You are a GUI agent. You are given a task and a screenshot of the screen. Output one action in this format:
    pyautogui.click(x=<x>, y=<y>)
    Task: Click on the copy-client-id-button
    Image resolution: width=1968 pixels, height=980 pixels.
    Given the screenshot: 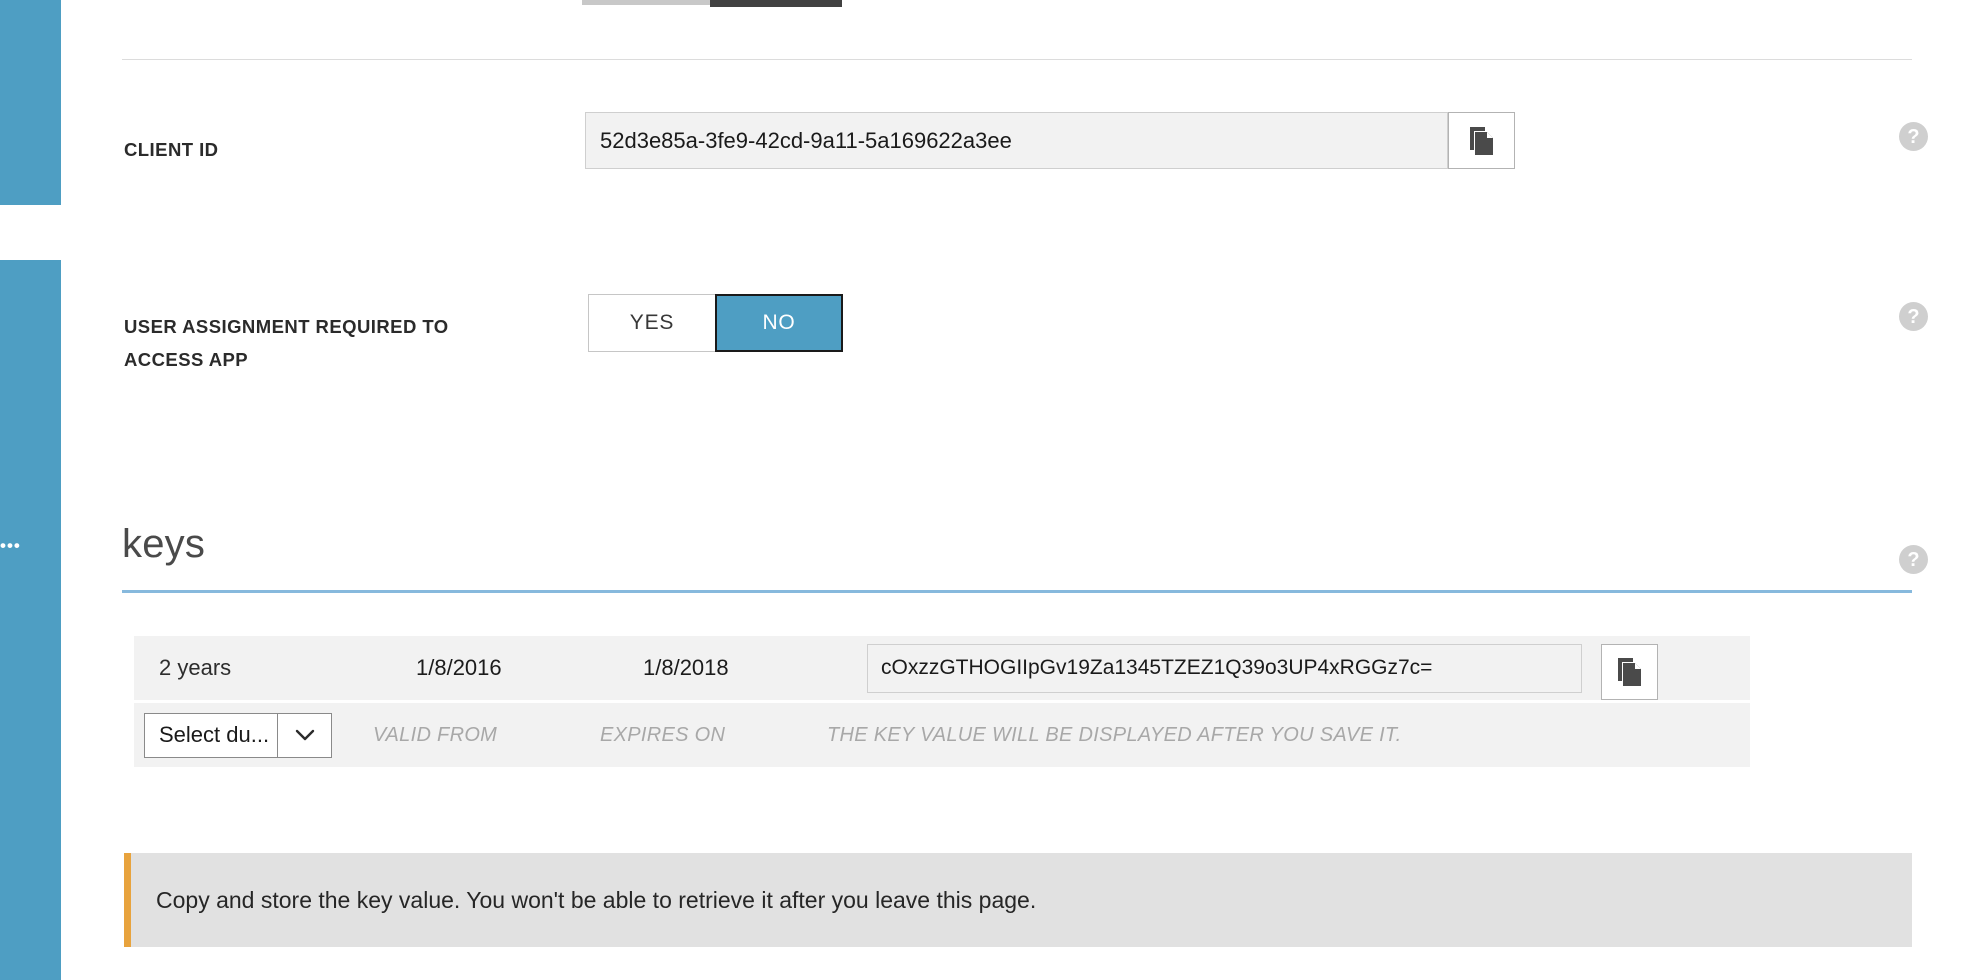 What is the action you would take?
    pyautogui.click(x=1481, y=140)
    